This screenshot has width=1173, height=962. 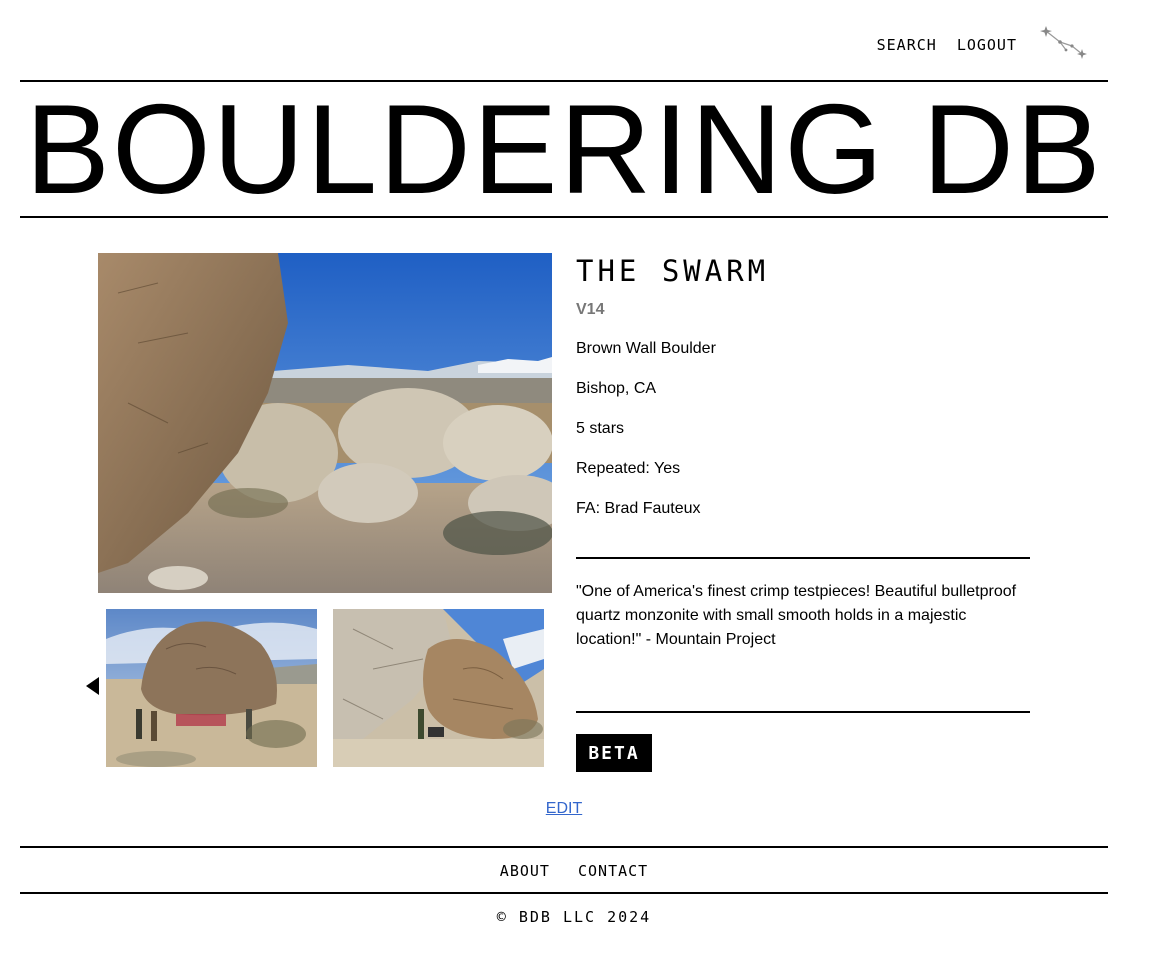 I want to click on constellation-icon, so click(x=1064, y=44).